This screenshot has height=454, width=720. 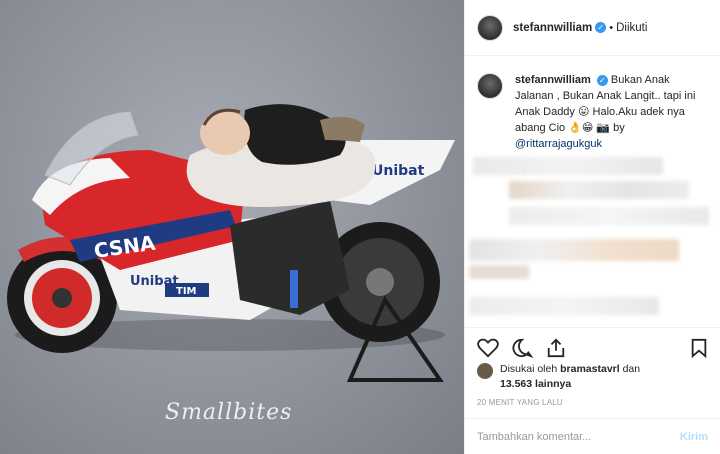 What do you see at coordinates (699, 348) in the screenshot?
I see `bookmark-icon` at bounding box center [699, 348].